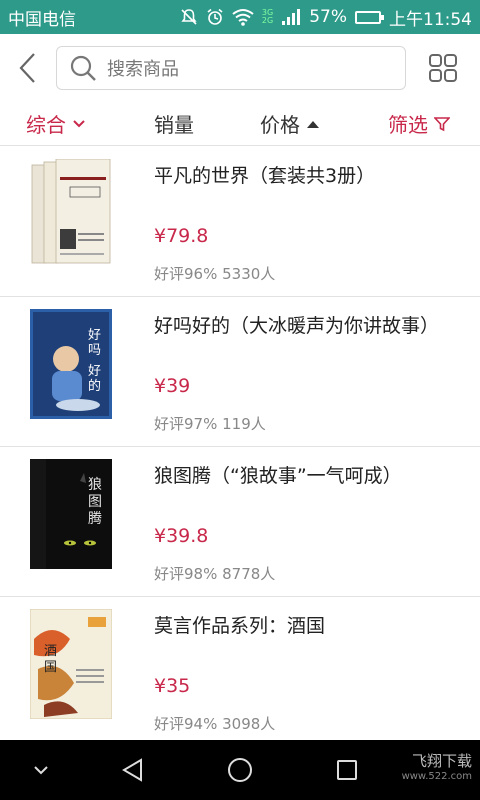 The image size is (480, 800). Describe the element at coordinates (265, 176) in the screenshot. I see `product-title: 平凡的世界（套装共3册）` at that location.